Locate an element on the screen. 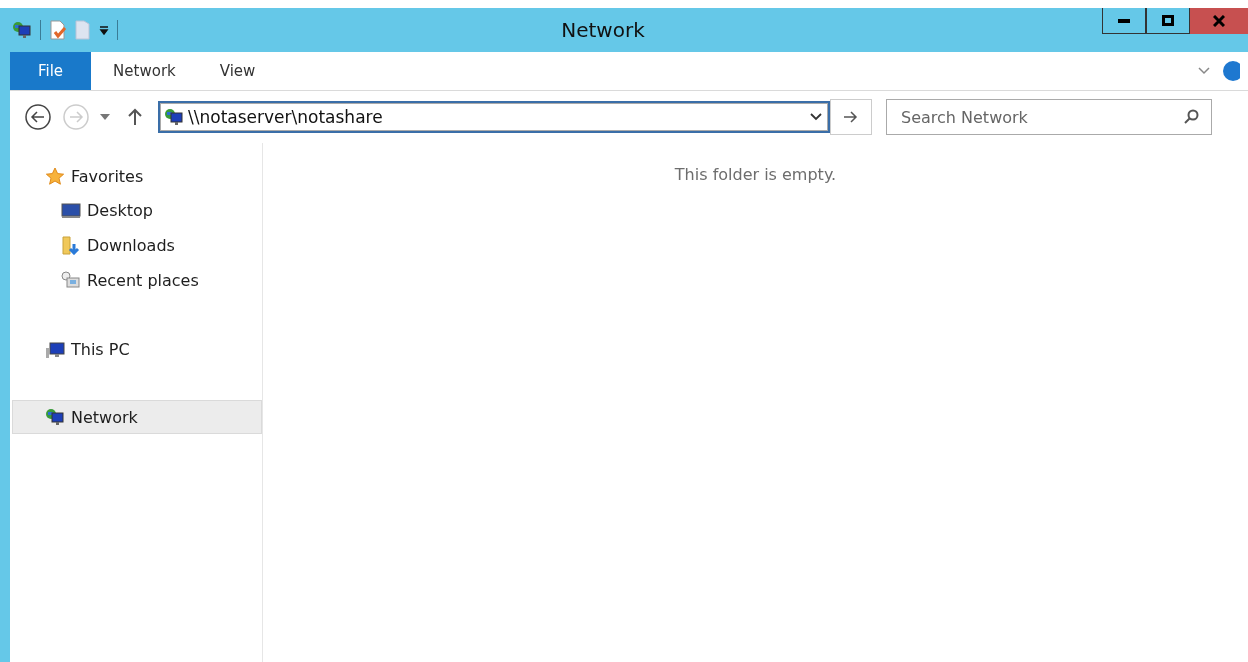 Image resolution: width=1248 pixels, height=662 pixels. sidebar-item: Favorites is located at coordinates (137, 176).